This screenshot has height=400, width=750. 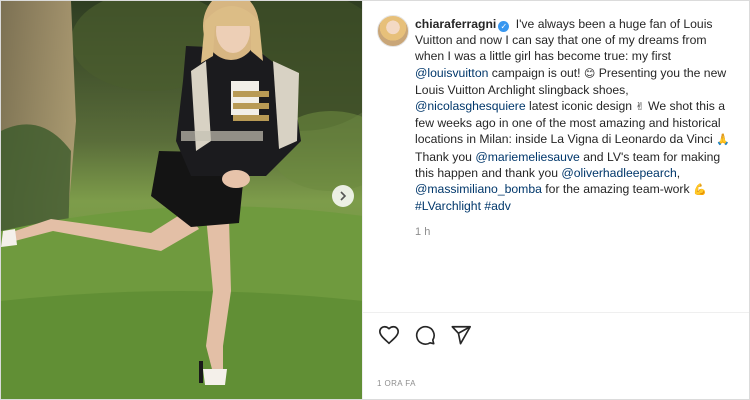 What do you see at coordinates (478, 189) in the screenshot?
I see `mention-massimiliano-bomba: @massimiliano_bomba` at bounding box center [478, 189].